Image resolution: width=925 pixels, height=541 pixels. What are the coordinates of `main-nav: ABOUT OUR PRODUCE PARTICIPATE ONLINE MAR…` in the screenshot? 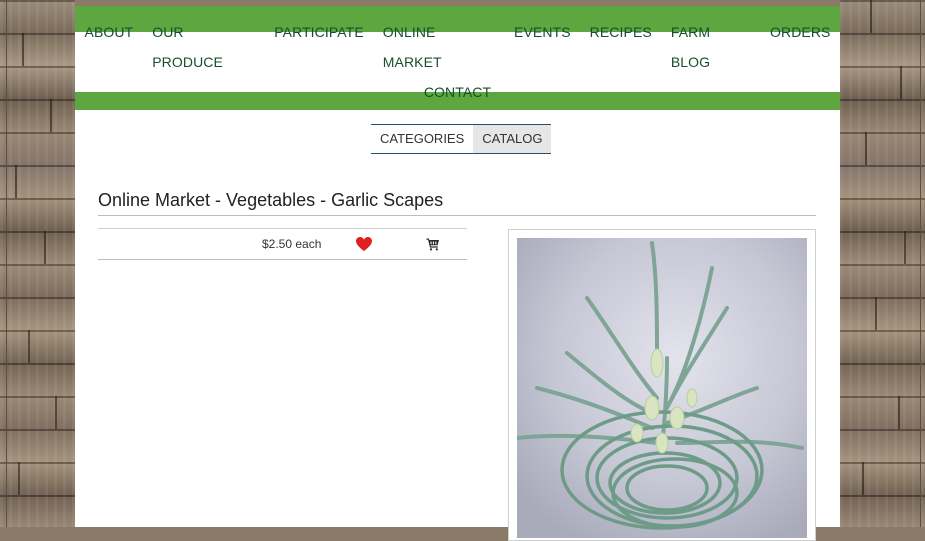 It's located at (457, 62).